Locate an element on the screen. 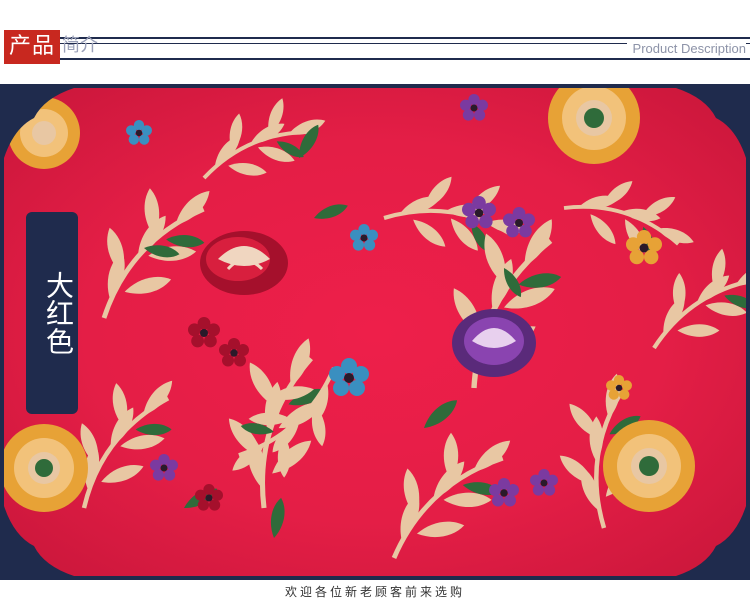  title-subtitle: 简介 is located at coordinates (80, 45).